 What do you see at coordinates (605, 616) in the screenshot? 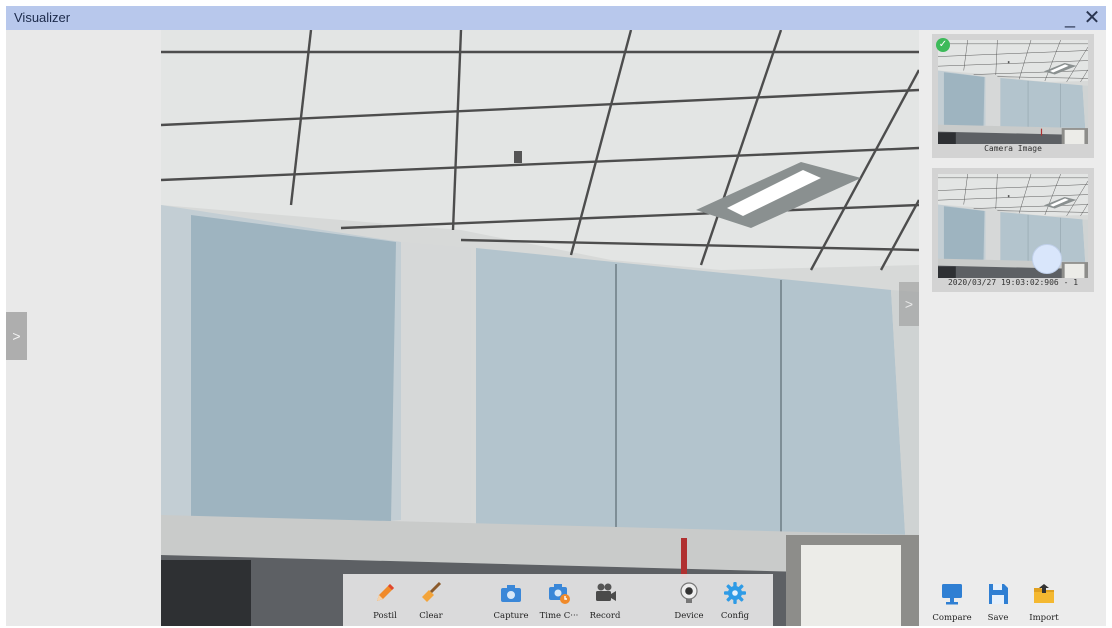
I see `record-label: Record` at bounding box center [605, 616].